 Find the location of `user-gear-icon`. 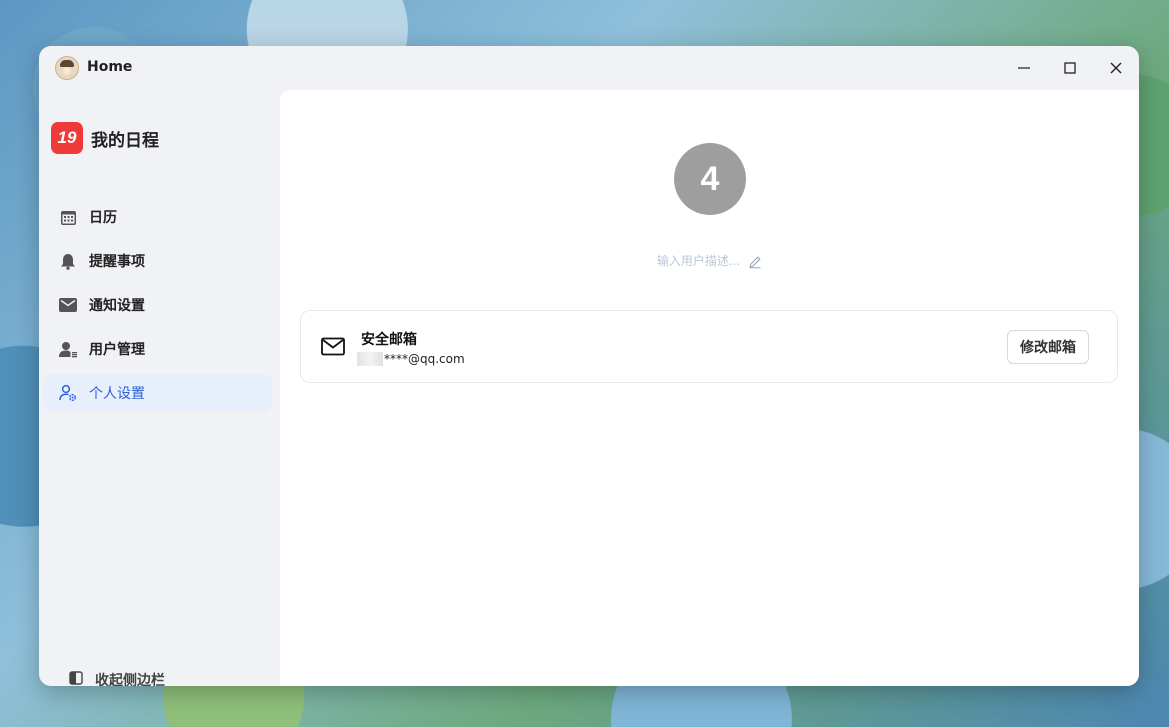

user-gear-icon is located at coordinates (68, 393).